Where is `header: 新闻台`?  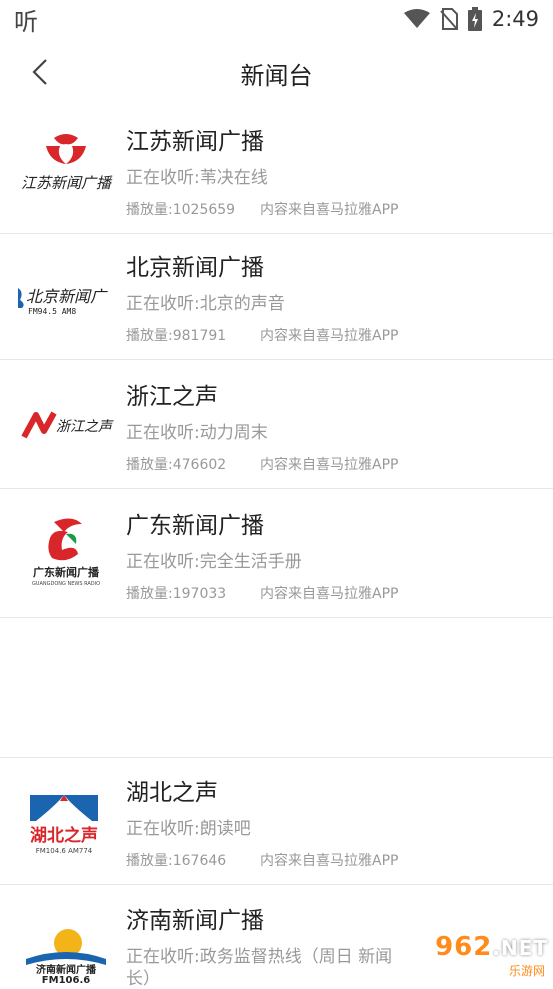 header: 新闻台 is located at coordinates (276, 73).